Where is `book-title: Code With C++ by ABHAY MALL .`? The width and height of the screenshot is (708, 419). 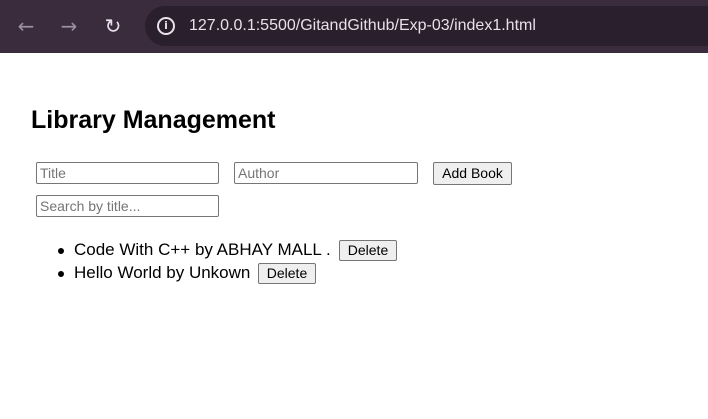 book-title: Code With C++ by ABHAY MALL . is located at coordinates (202, 249).